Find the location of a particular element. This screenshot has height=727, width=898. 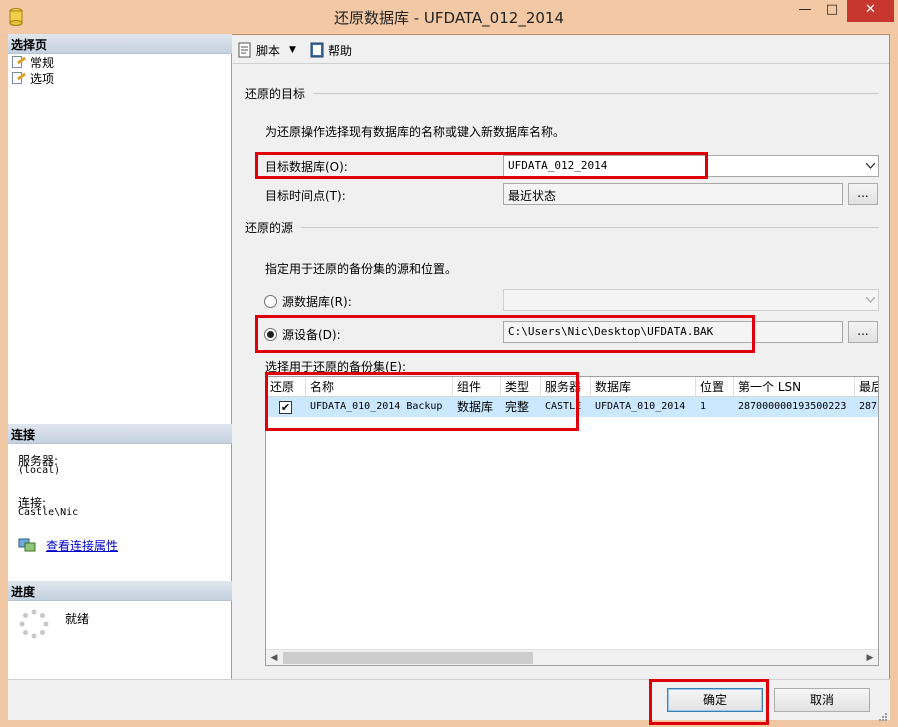

server-cell: CASTLE is located at coordinates (563, 406).